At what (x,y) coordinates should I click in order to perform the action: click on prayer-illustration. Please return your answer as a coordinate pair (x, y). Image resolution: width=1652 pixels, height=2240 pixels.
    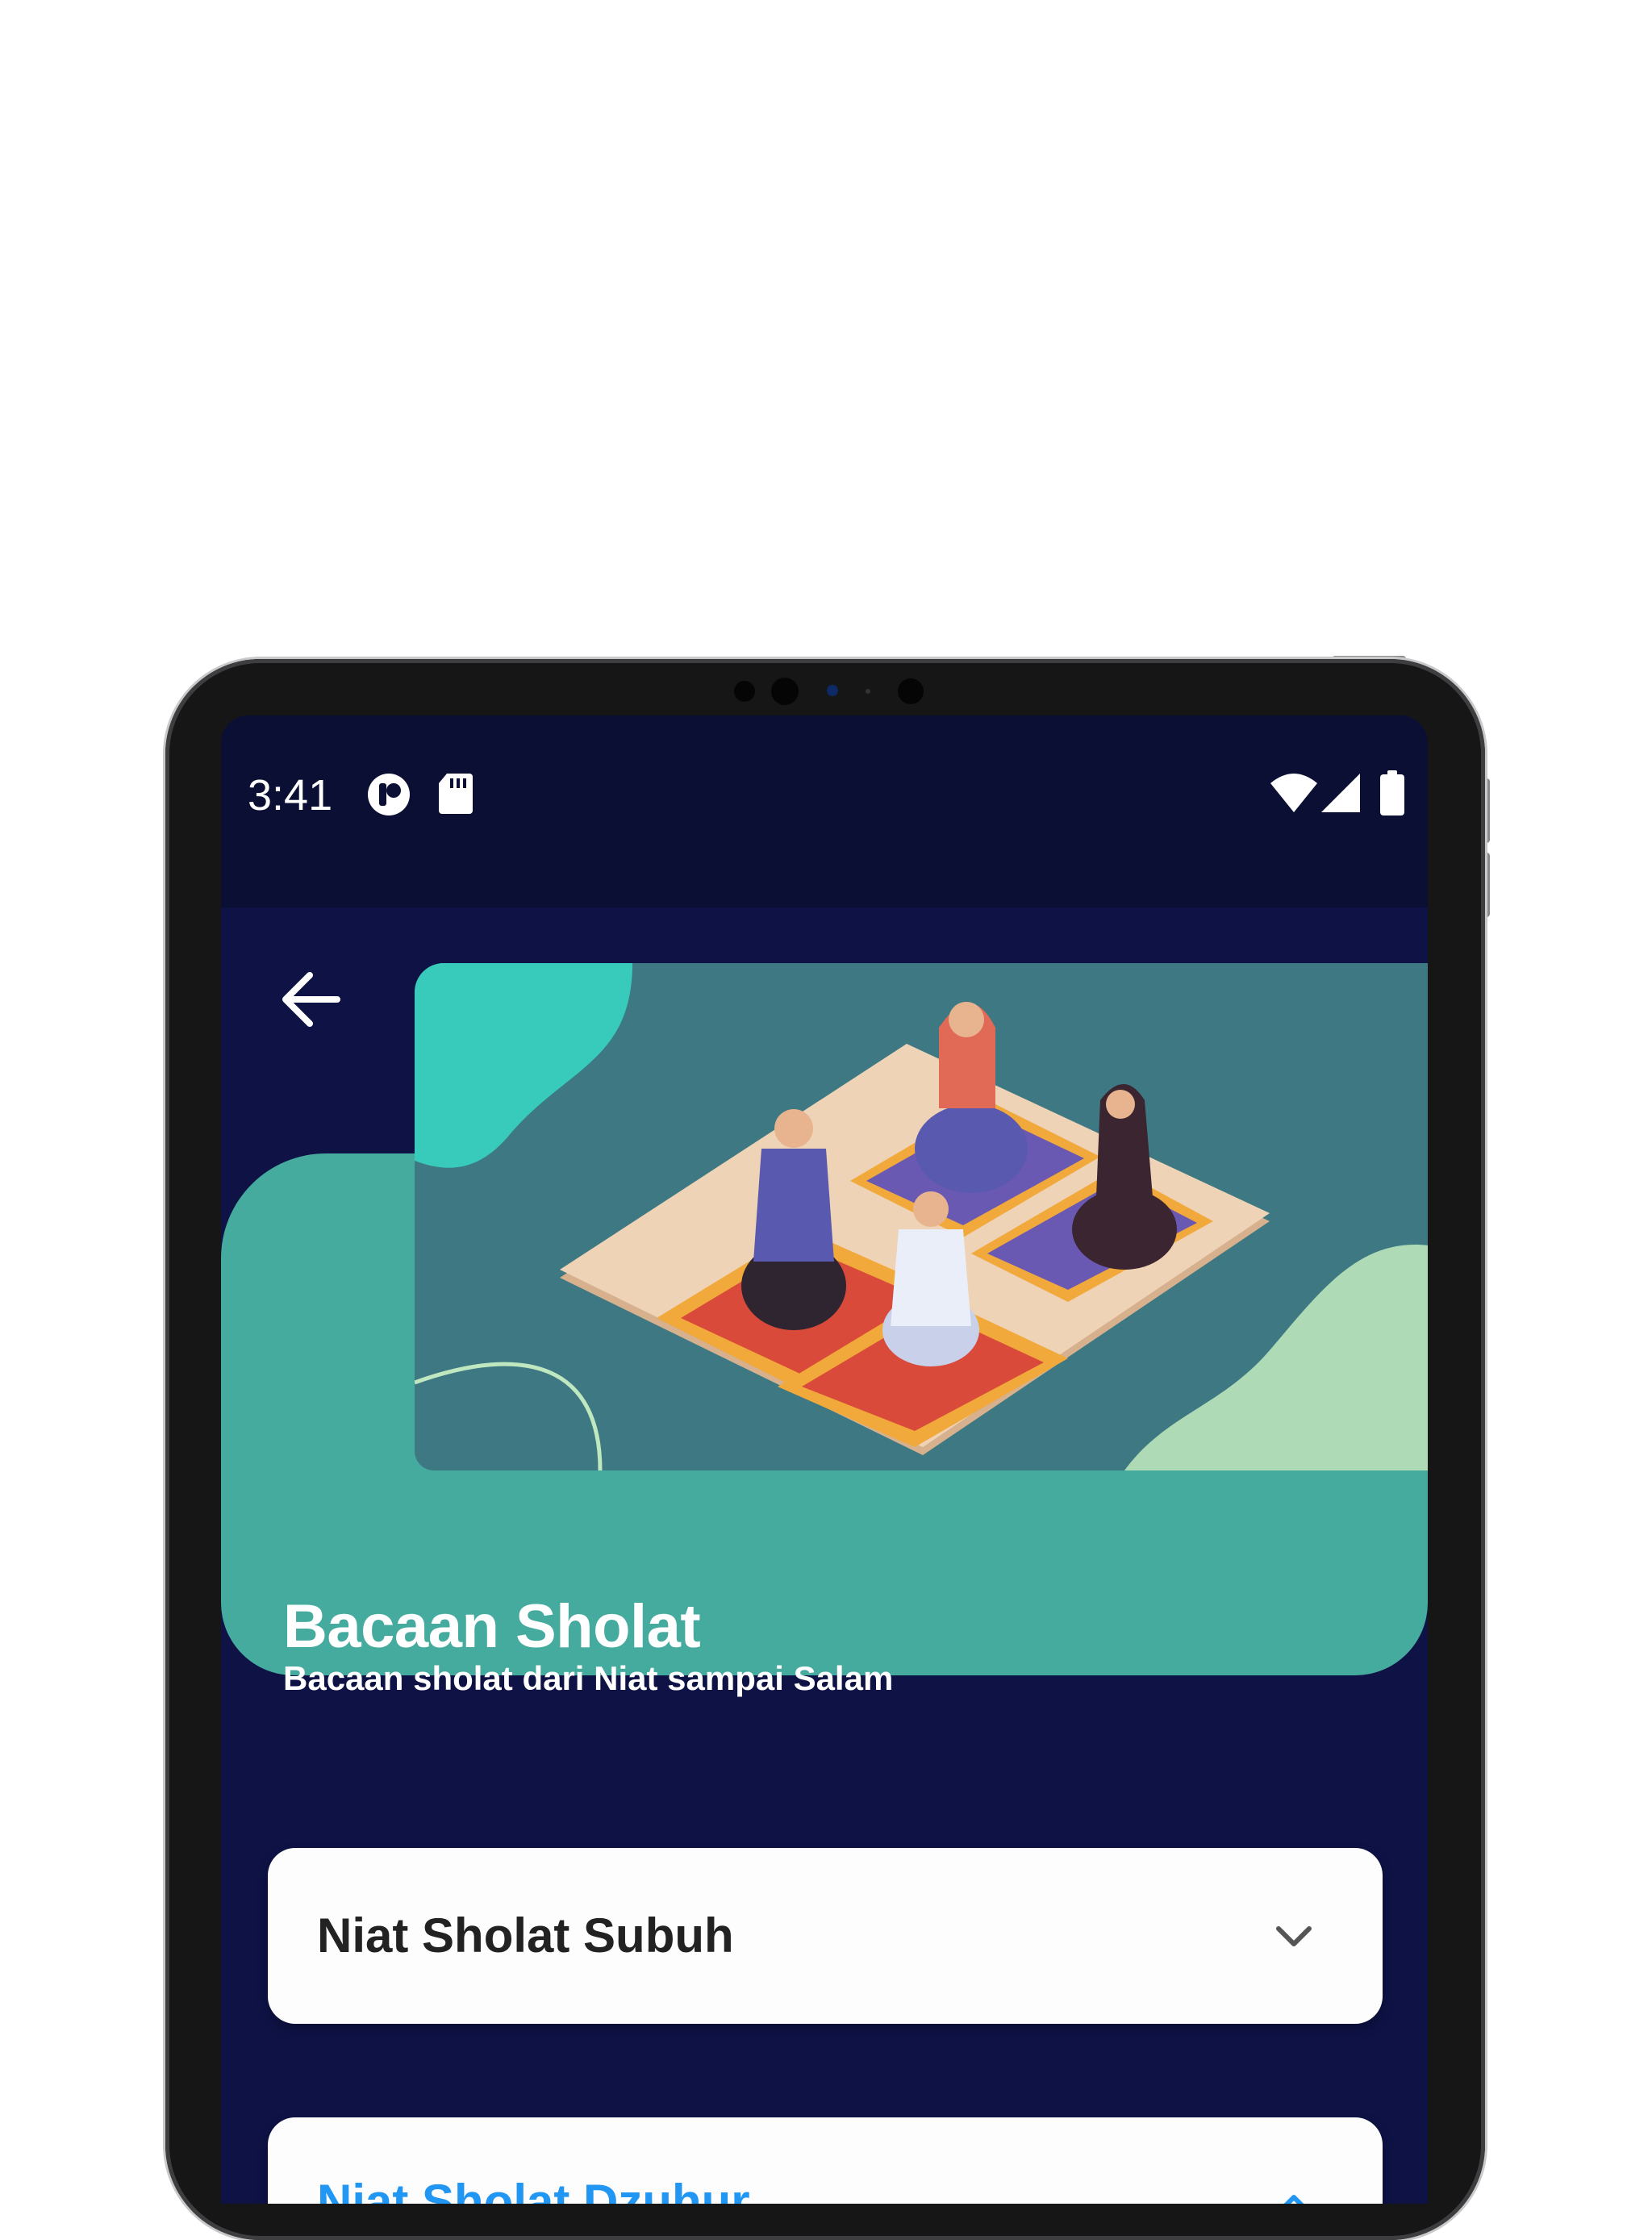
    Looking at the image, I should click on (921, 1216).